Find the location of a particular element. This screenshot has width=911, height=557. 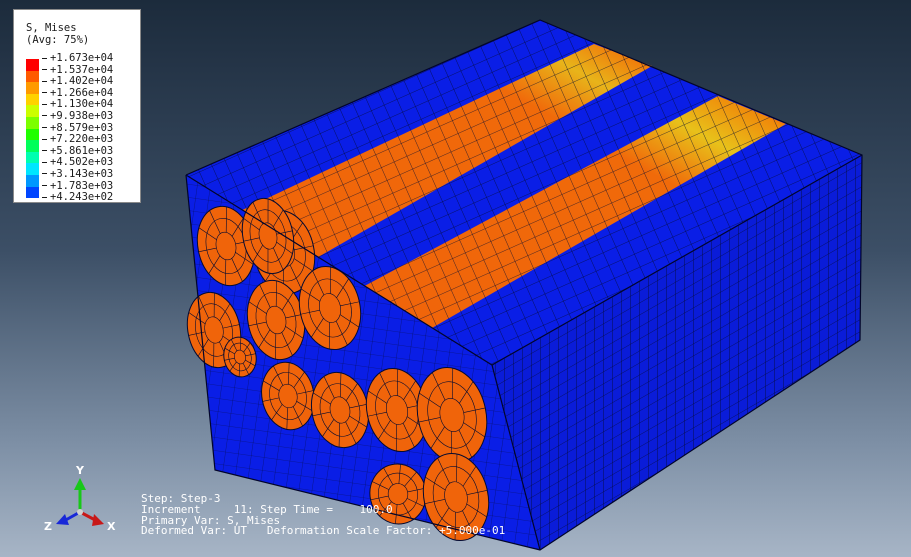

legend-value-label: +9.938e+03 is located at coordinates (77, 116).